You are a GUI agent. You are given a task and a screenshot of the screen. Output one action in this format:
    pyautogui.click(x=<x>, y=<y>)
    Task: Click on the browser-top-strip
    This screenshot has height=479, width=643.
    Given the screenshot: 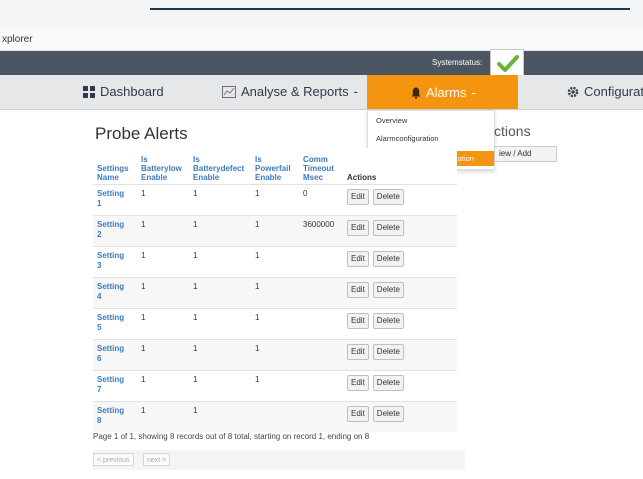 What is the action you would take?
    pyautogui.click(x=321, y=15)
    